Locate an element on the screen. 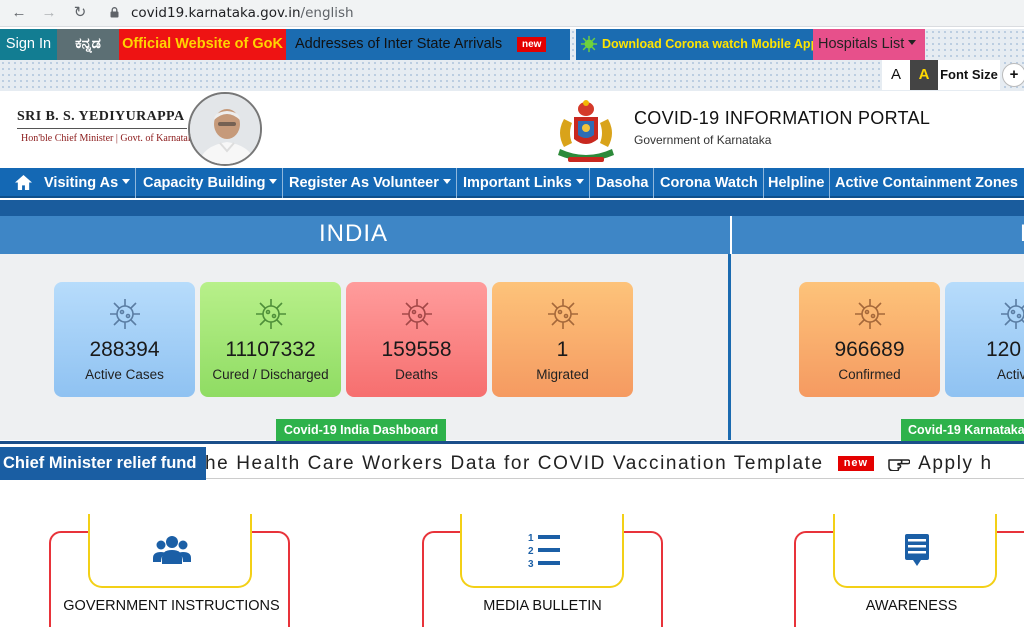 The height and width of the screenshot is (627, 1024). cm-photo is located at coordinates (225, 129).